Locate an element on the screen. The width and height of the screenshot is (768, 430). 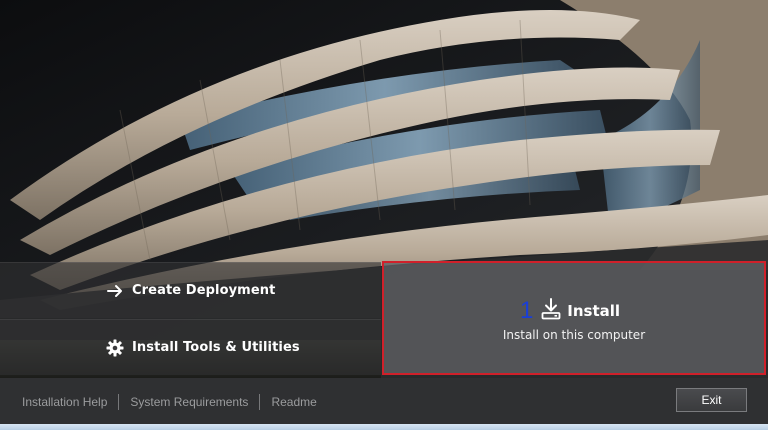
install-heading: 1 Install is located at coordinates (570, 311).